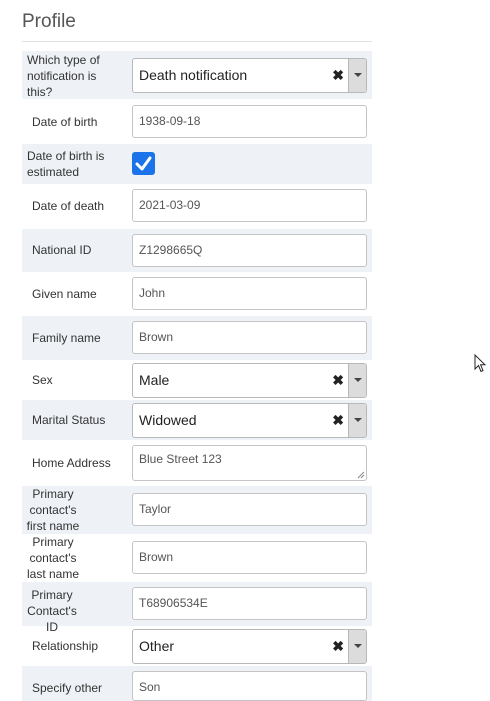 The width and height of the screenshot is (490, 701). I want to click on relationship-label: Relationship, so click(65, 646).